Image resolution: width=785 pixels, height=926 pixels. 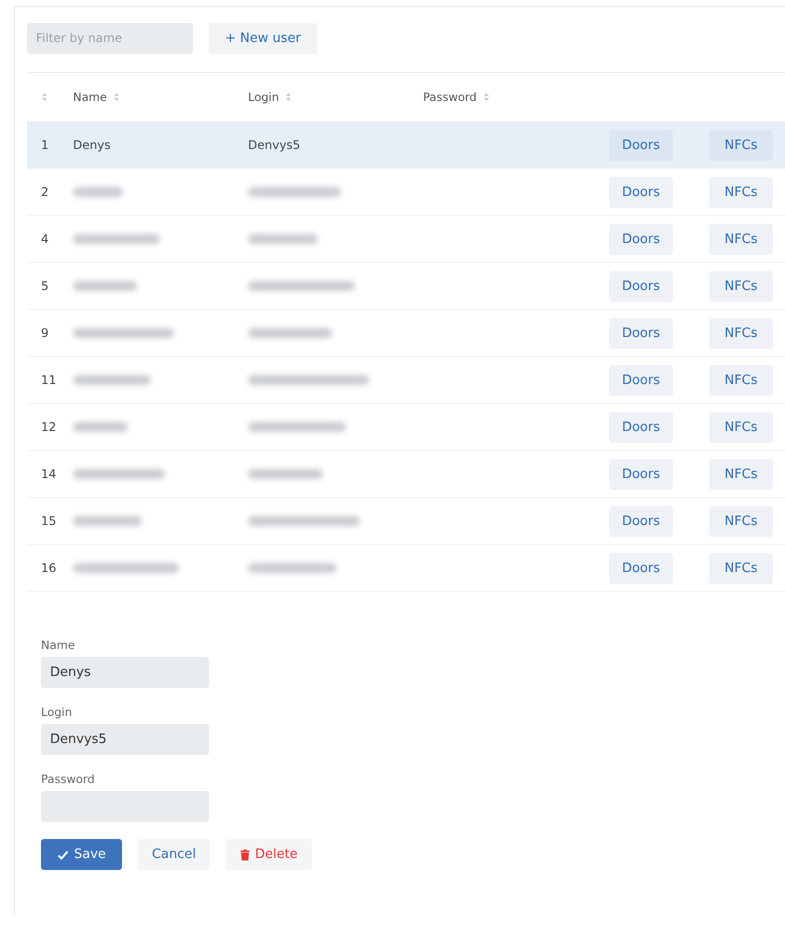 I want to click on table-cell: Denvys5, so click(x=274, y=145).